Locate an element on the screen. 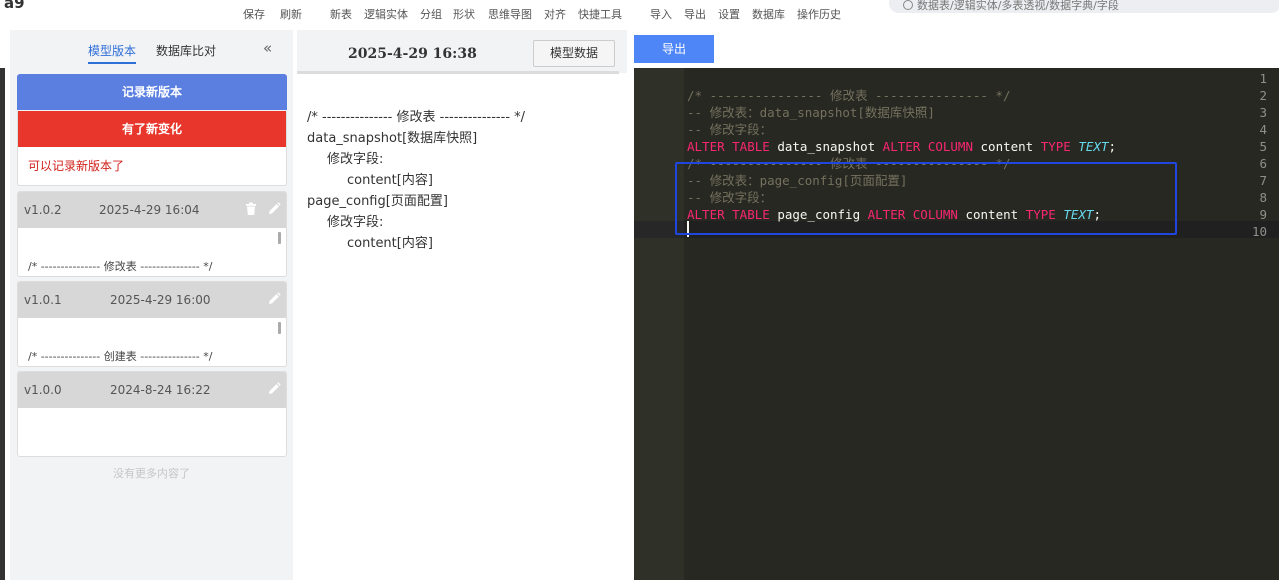  line-number: 6 is located at coordinates (1263, 163).